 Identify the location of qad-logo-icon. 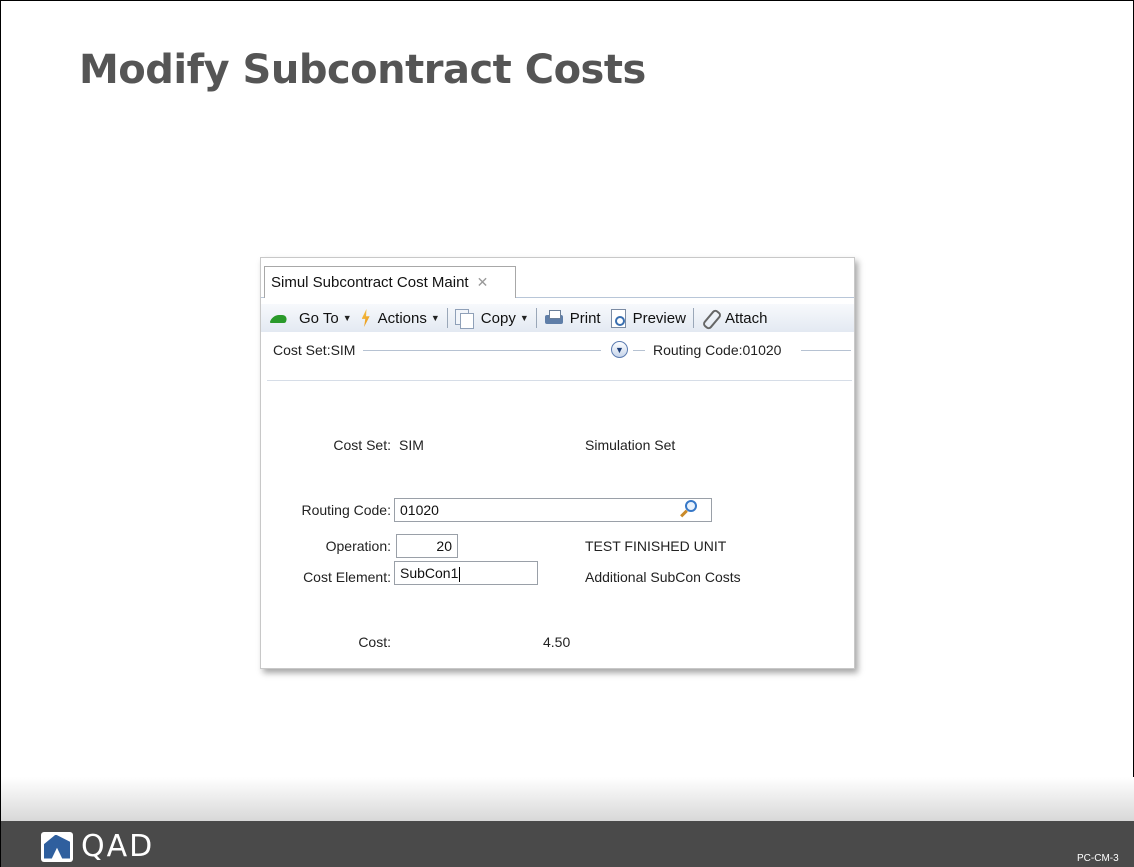
(57, 846).